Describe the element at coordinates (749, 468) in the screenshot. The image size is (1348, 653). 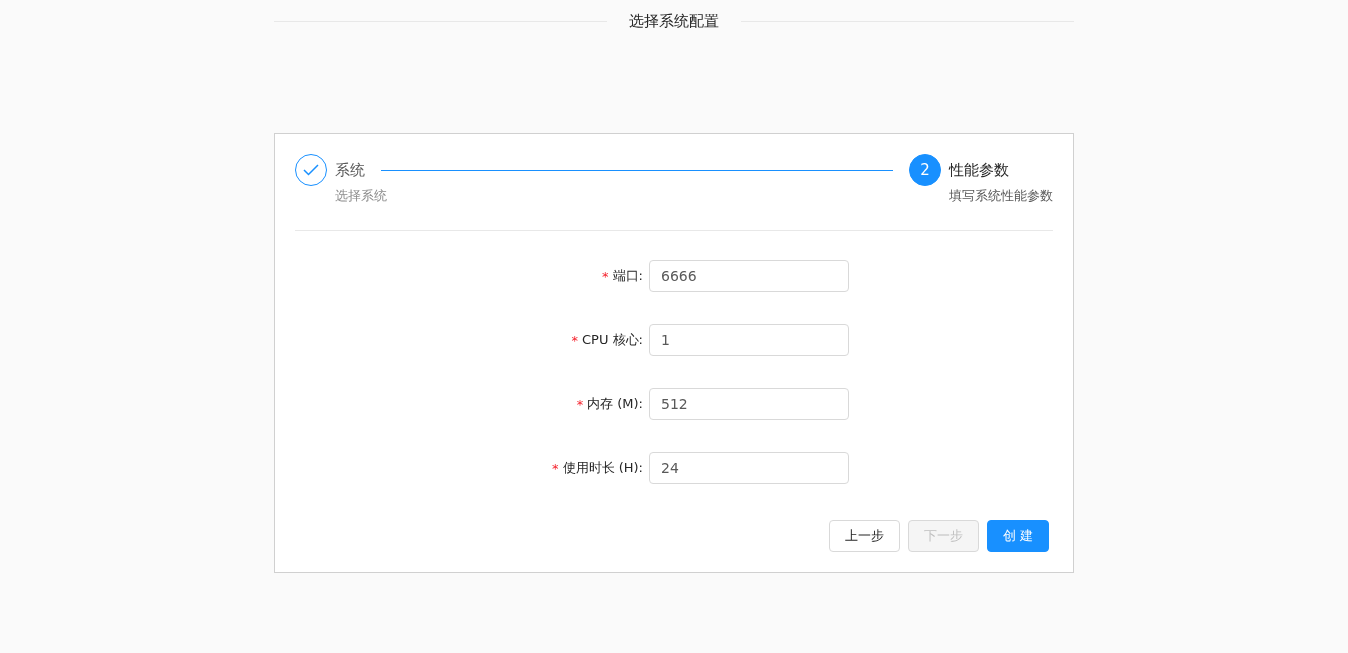
I see `input-field: 24` at that location.